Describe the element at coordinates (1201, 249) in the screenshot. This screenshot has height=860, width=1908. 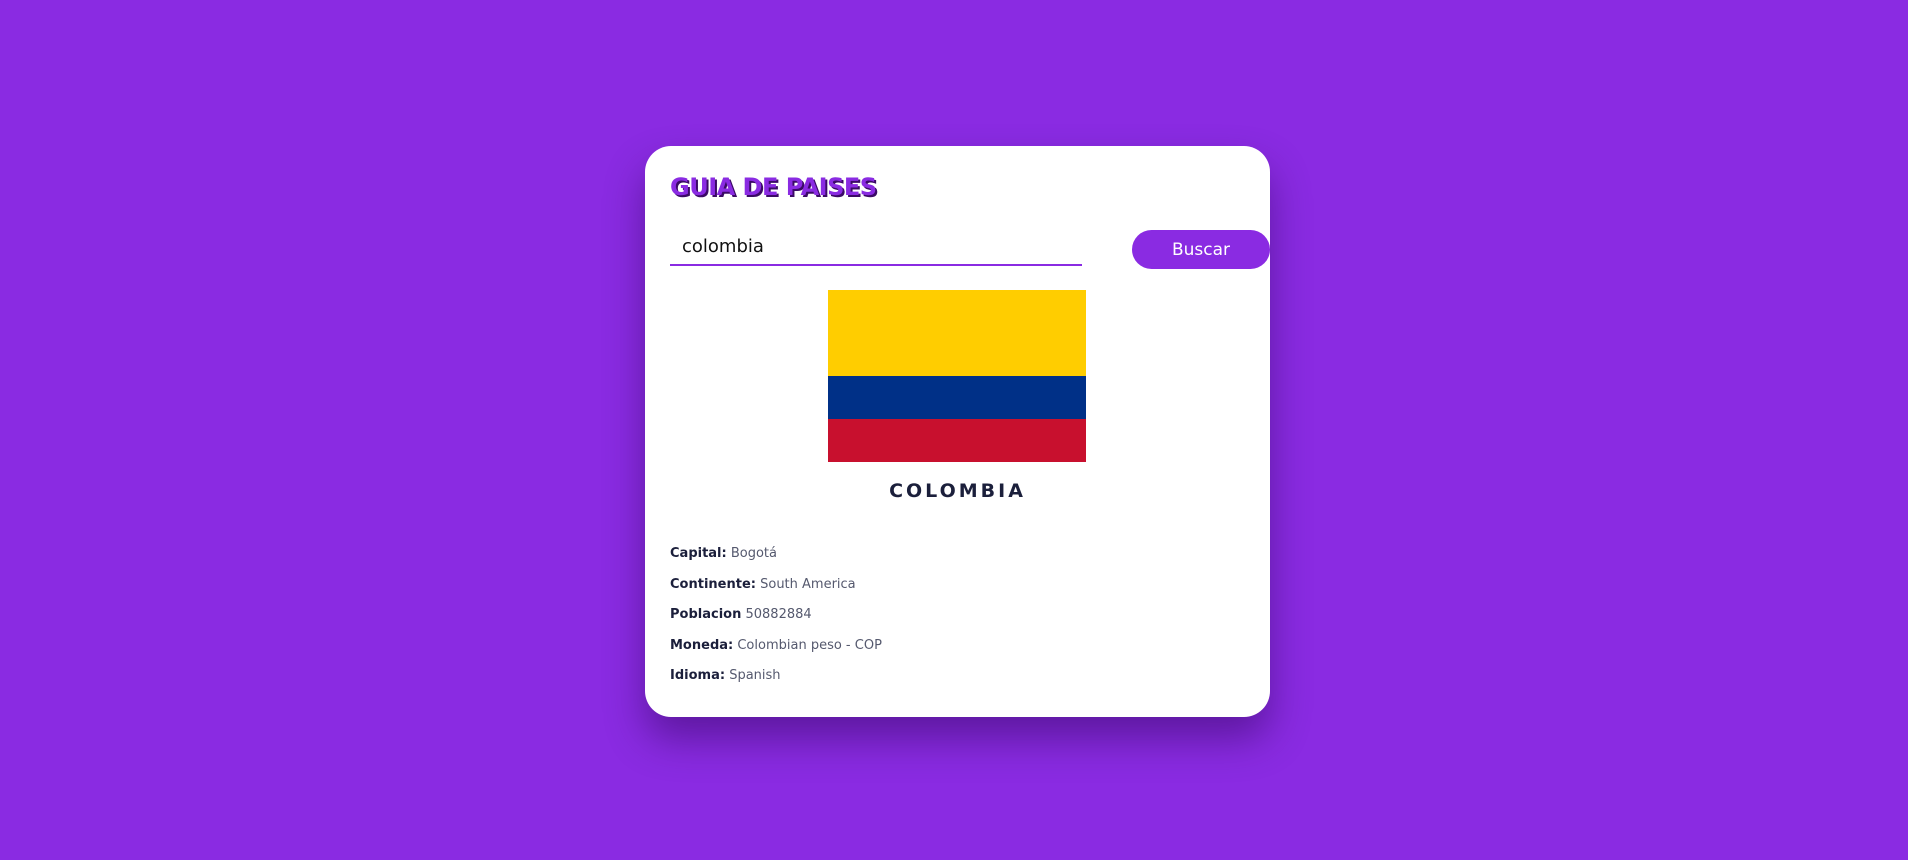
I see `search-button: Buscar` at that location.